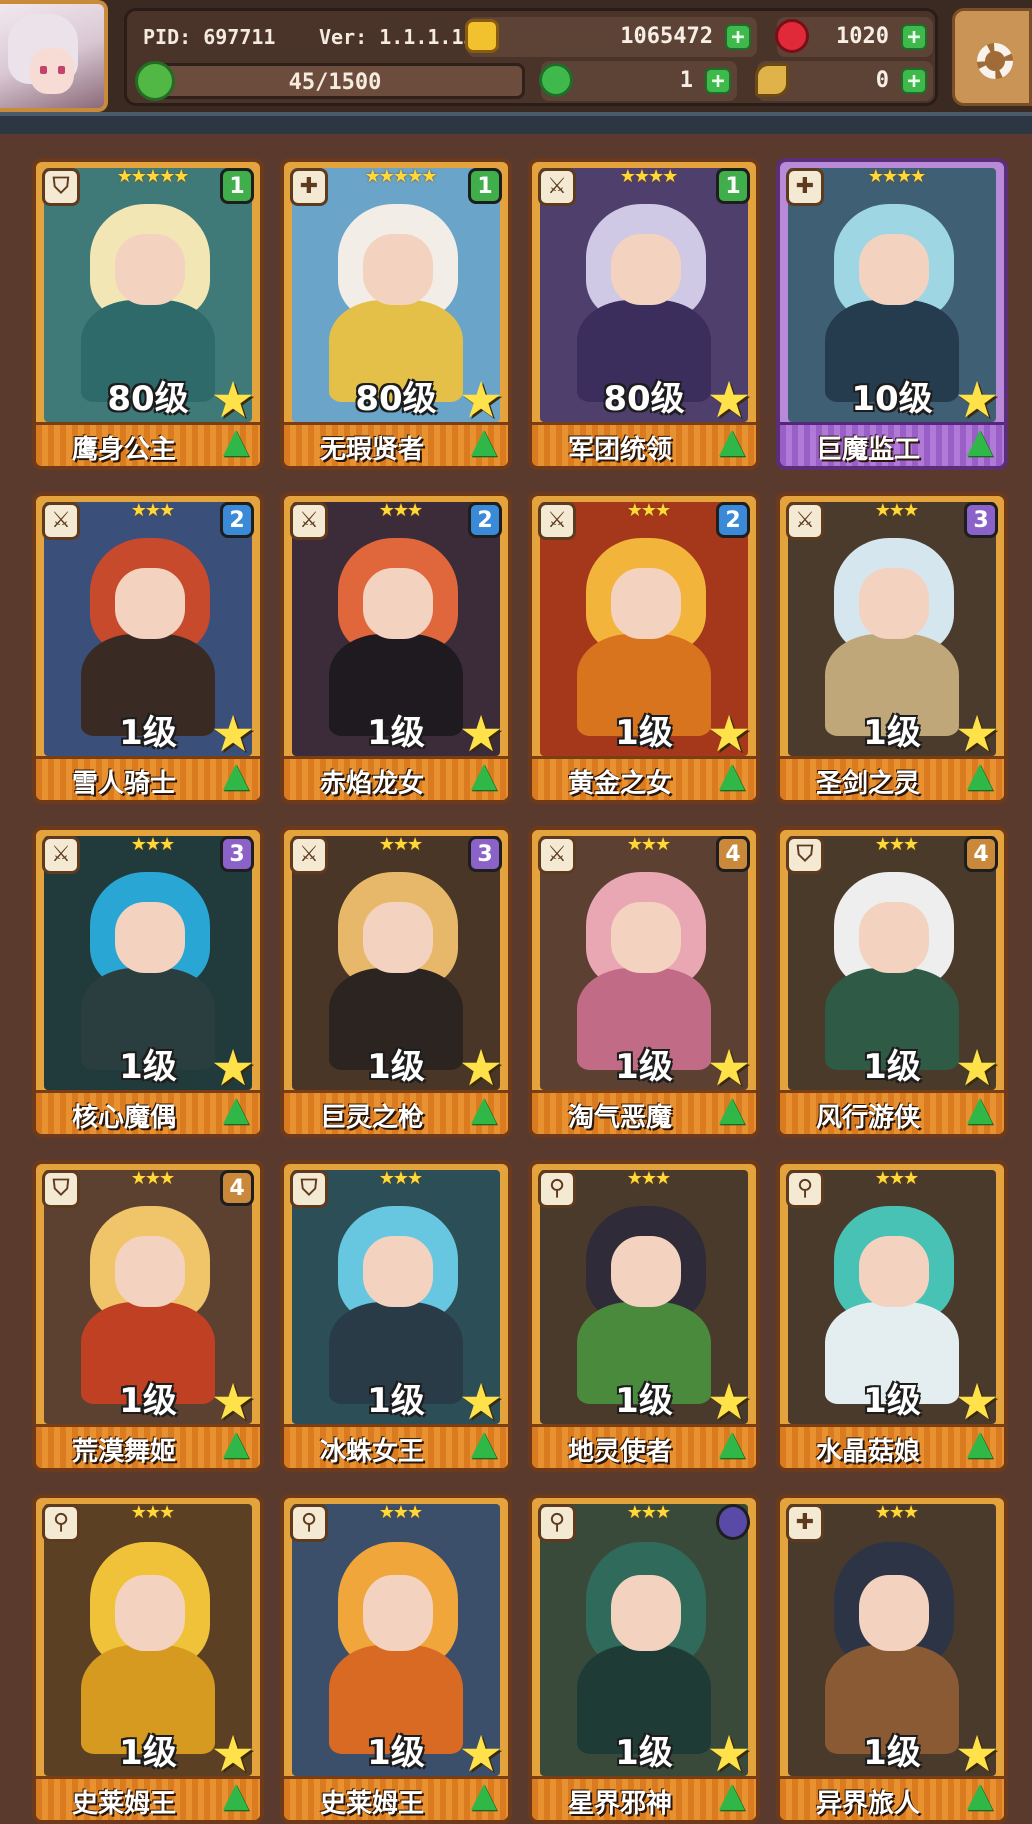 The image size is (1032, 1824). What do you see at coordinates (892, 314) in the screenshot?
I see `hero-card: ✚ ★★★★ 10级 ★ 巨魔监工 ▲` at bounding box center [892, 314].